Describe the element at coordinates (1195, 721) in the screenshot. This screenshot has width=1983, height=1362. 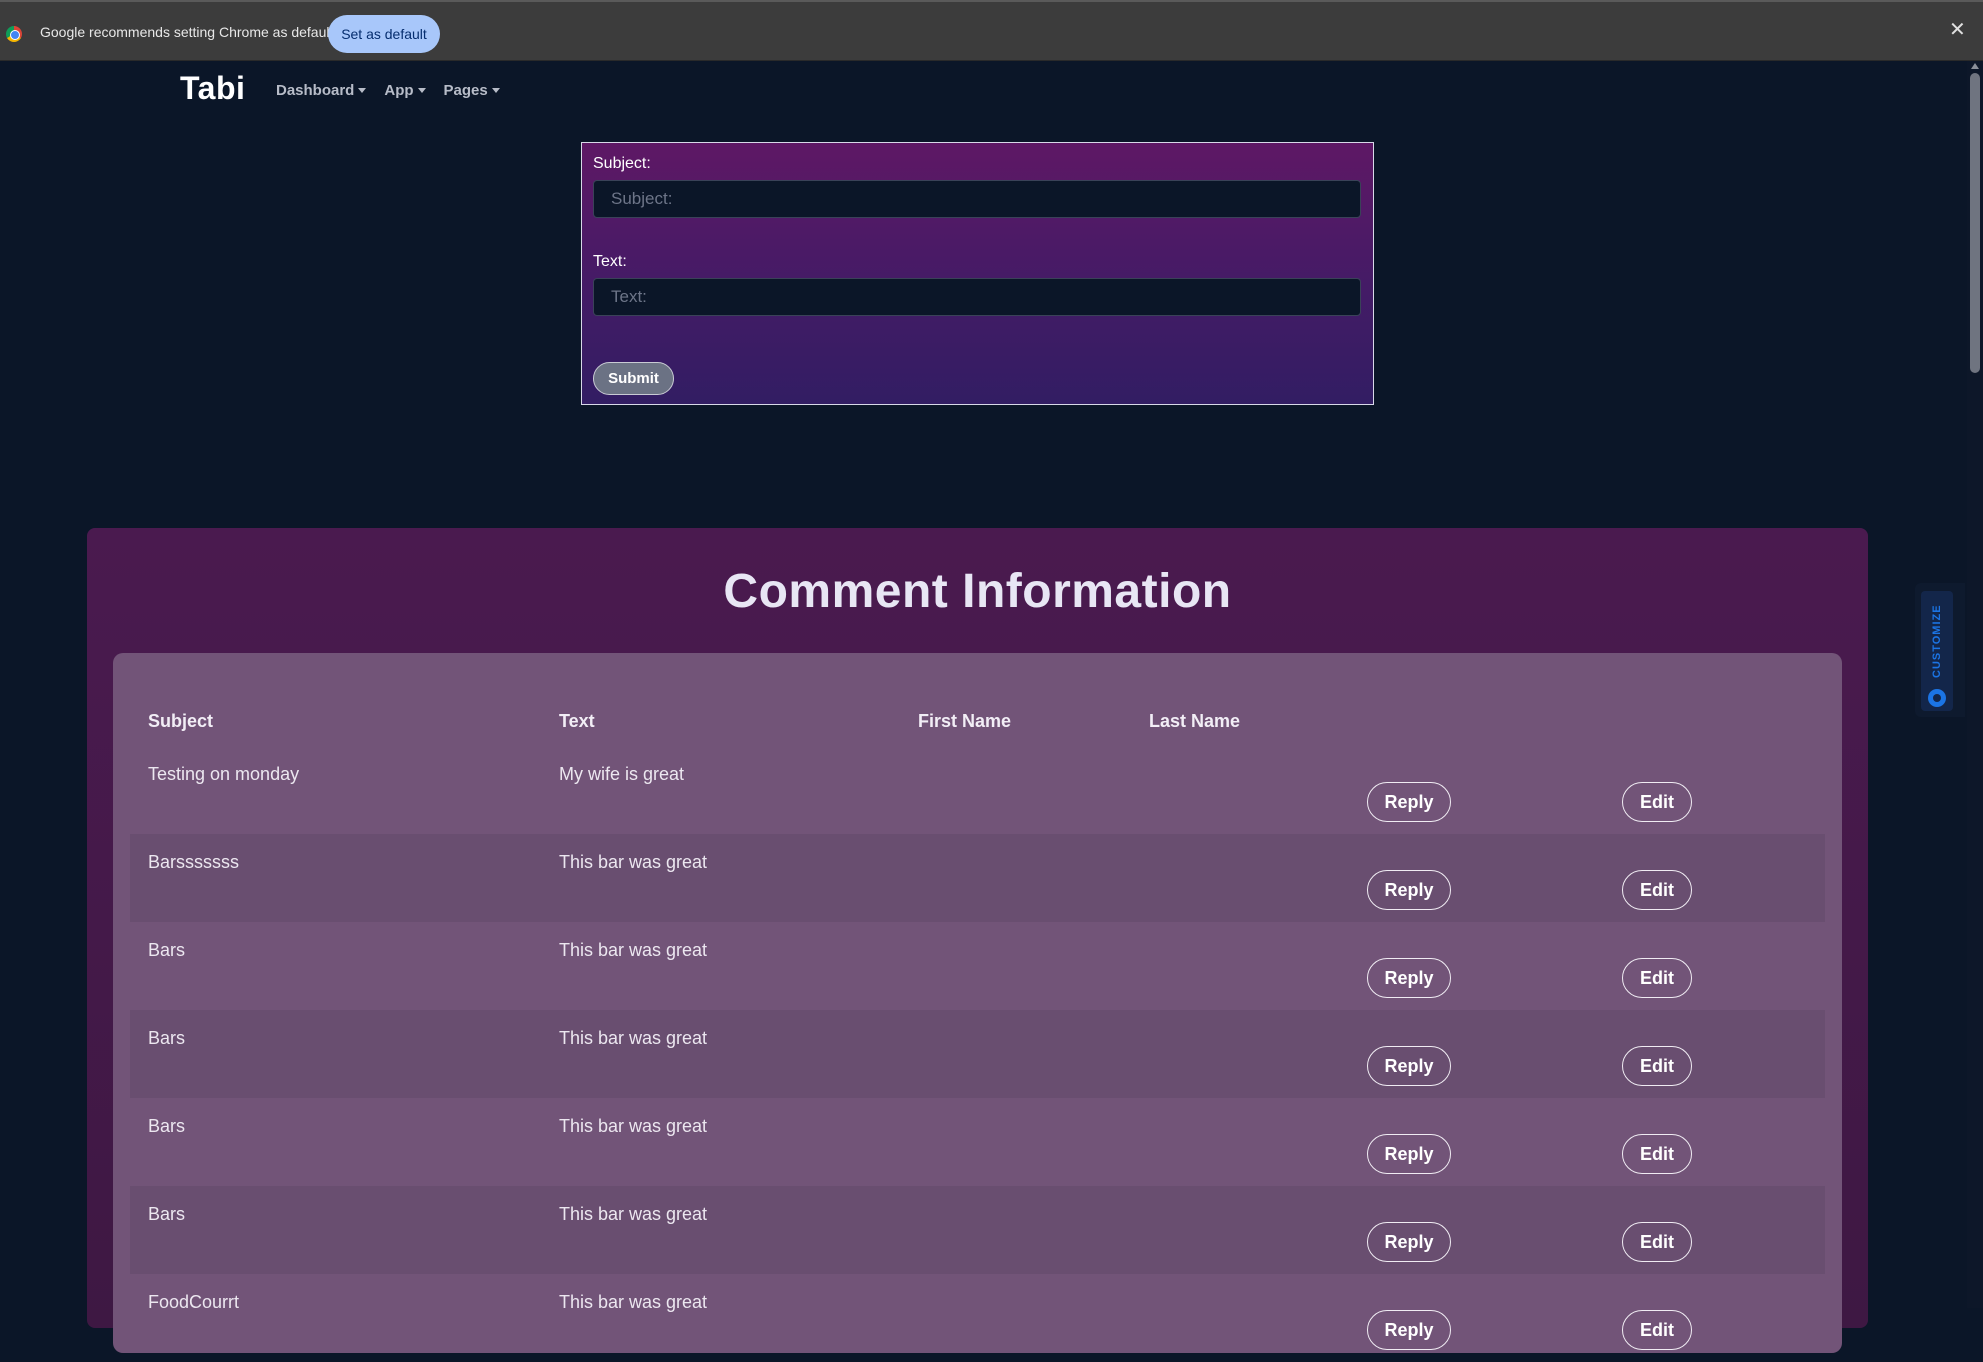
I see `column-header-last-name: Last Name` at that location.